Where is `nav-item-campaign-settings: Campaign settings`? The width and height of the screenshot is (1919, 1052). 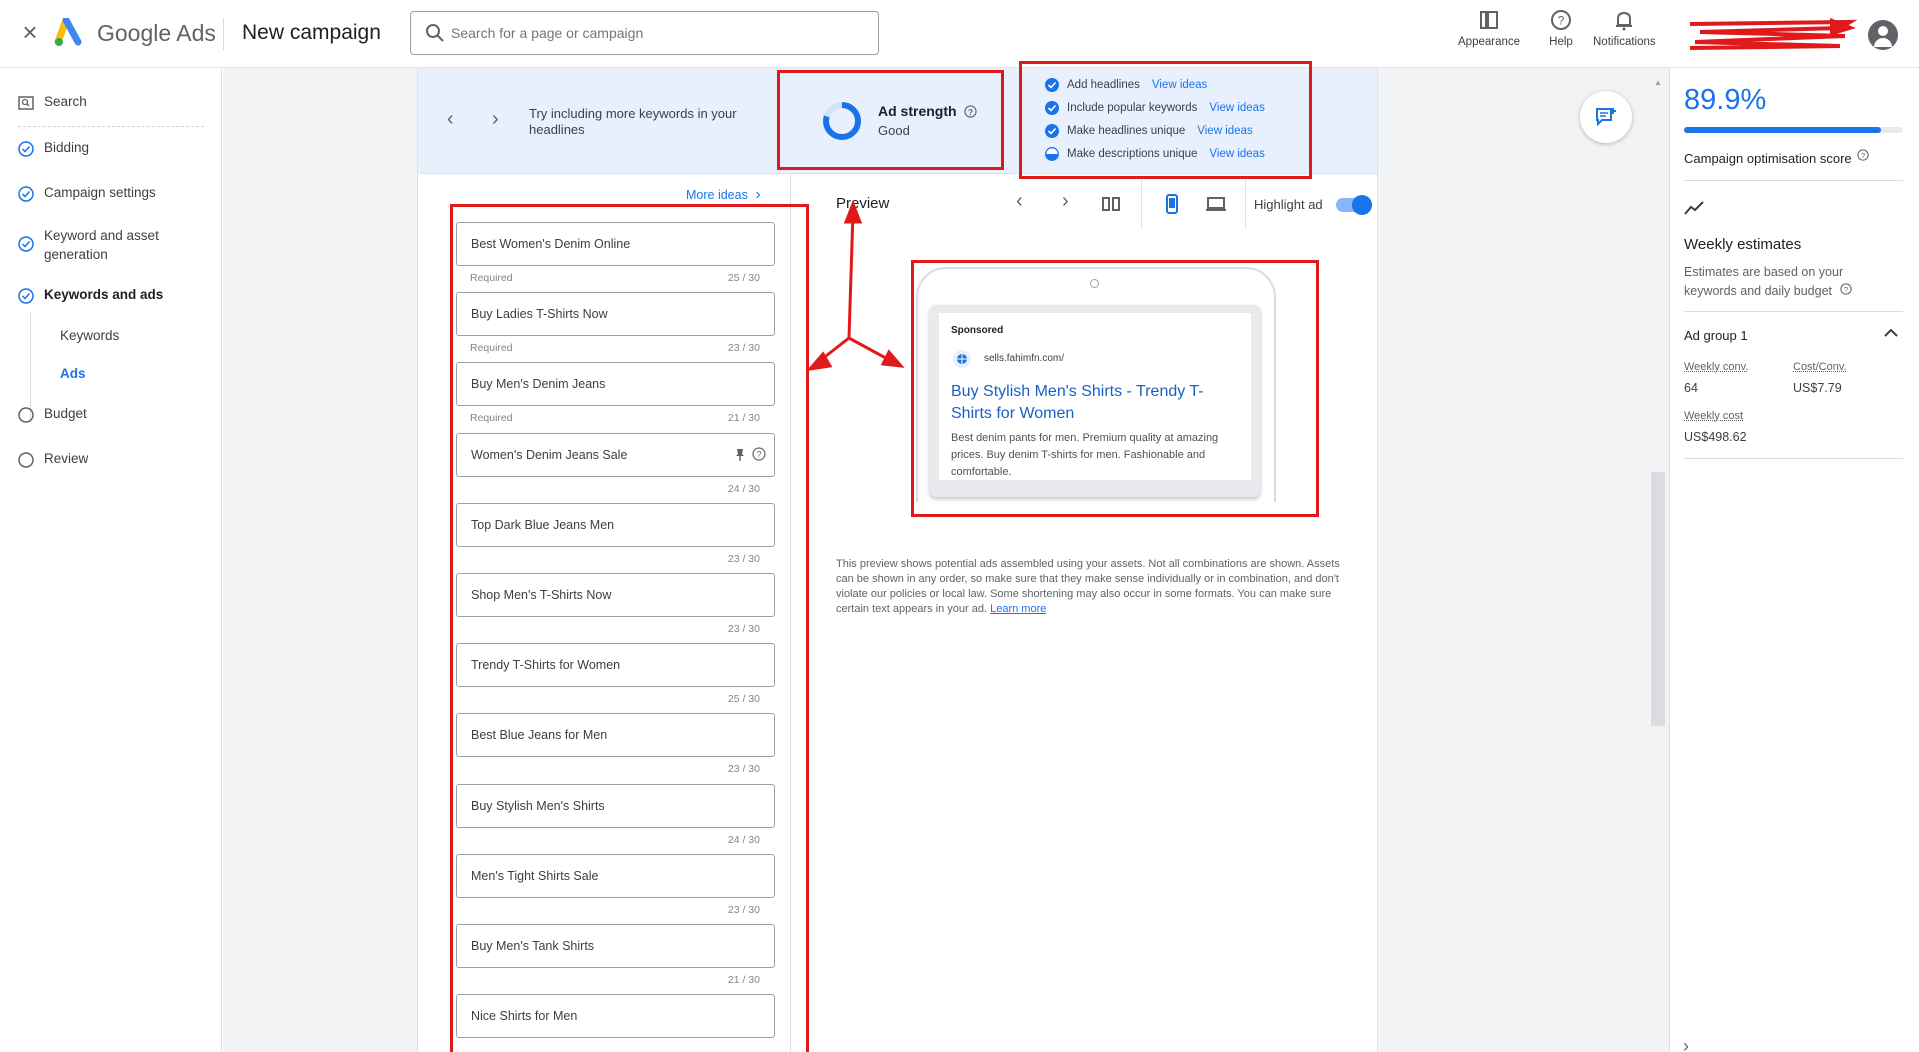 nav-item-campaign-settings: Campaign settings is located at coordinates (87, 193).